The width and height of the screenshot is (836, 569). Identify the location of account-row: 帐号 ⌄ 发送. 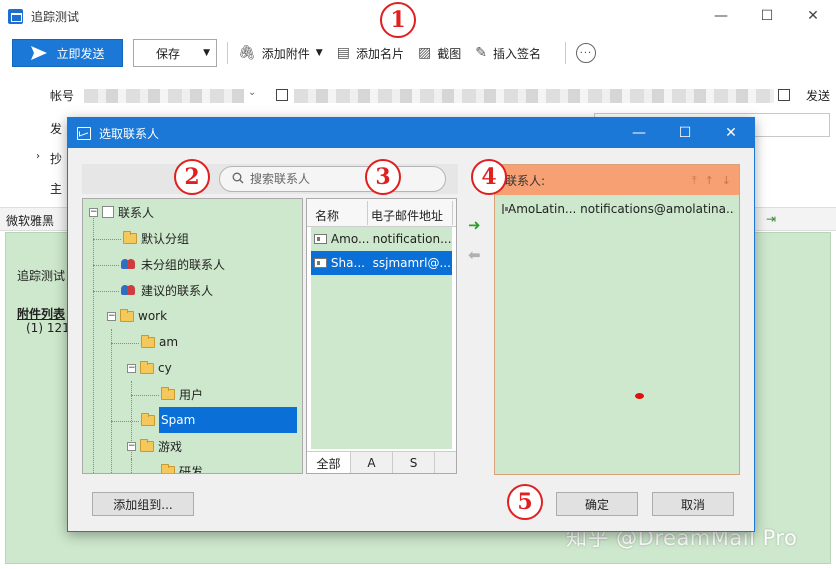
(418, 95).